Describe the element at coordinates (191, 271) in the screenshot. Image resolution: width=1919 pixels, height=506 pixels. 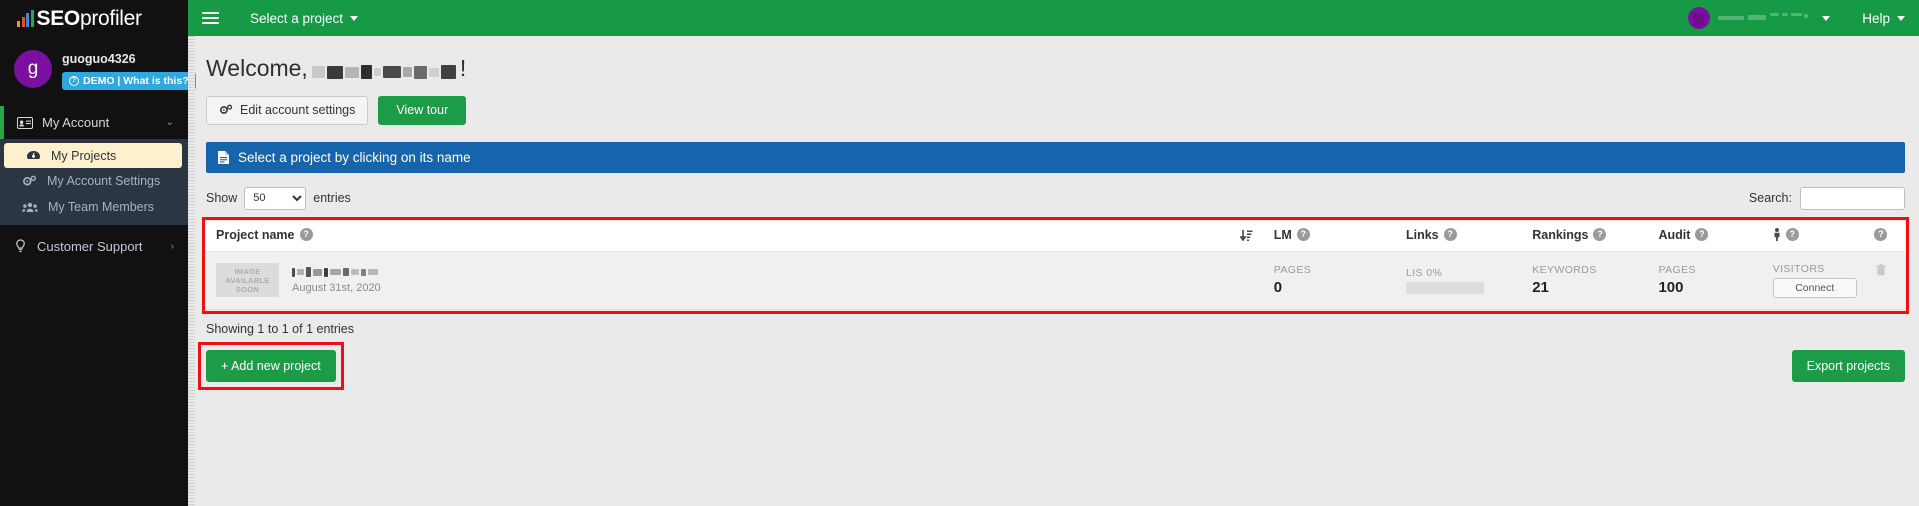
I see `scroll-strip` at that location.